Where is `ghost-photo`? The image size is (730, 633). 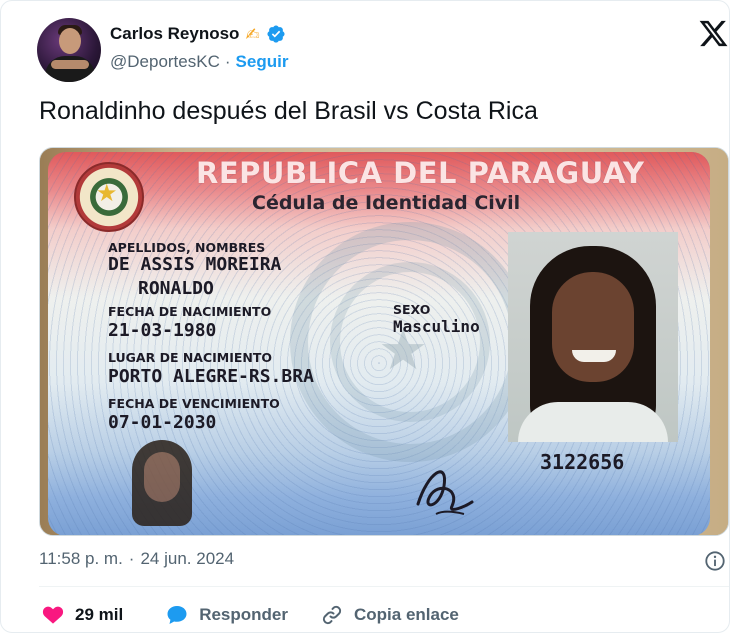 ghost-photo is located at coordinates (162, 481).